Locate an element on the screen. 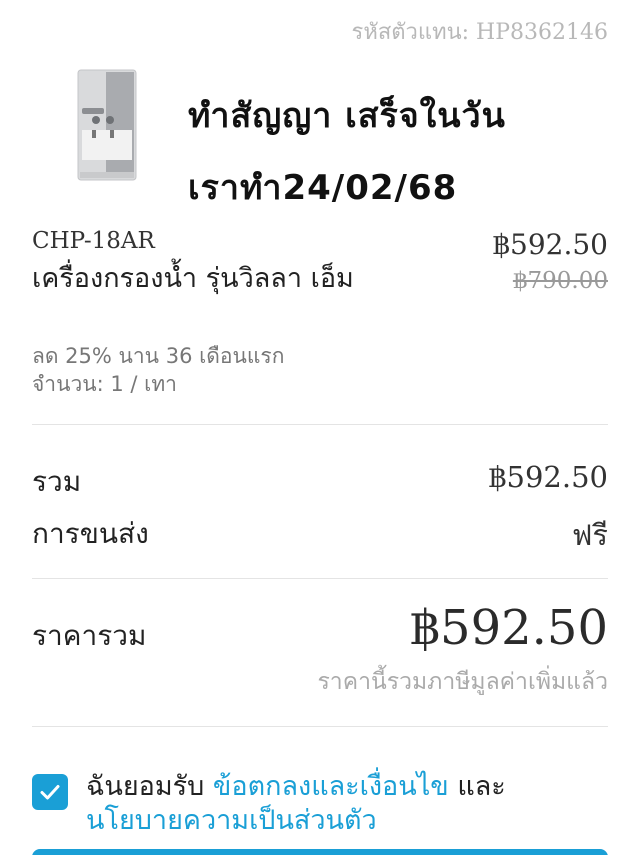 The image size is (640, 855). total-label: ราคารวม is located at coordinates (89, 635).